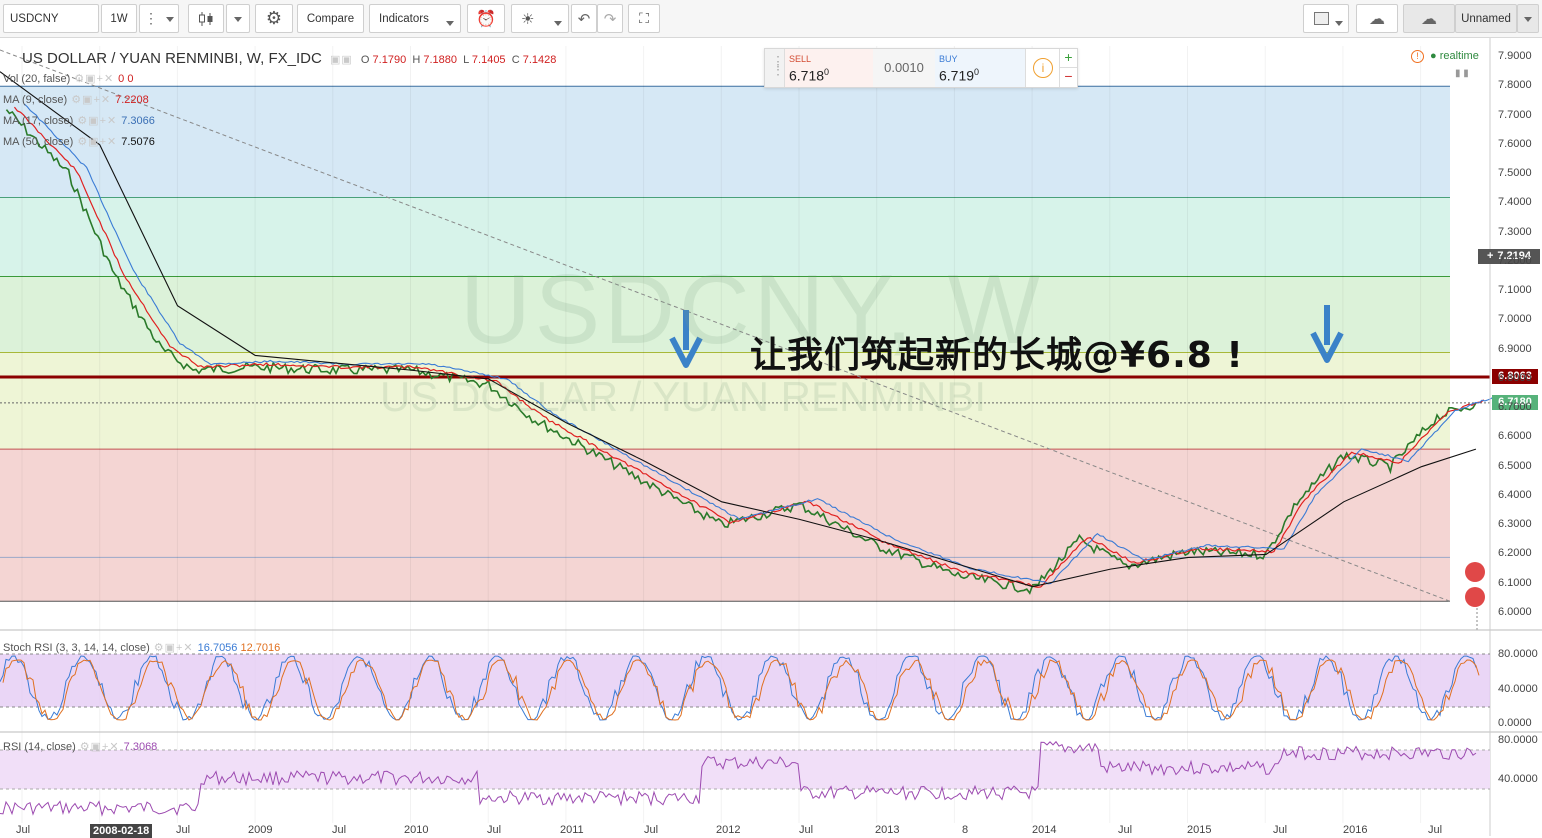 The height and width of the screenshot is (838, 1542). I want to click on legend-ma50-value: 7.5076, so click(138, 142).